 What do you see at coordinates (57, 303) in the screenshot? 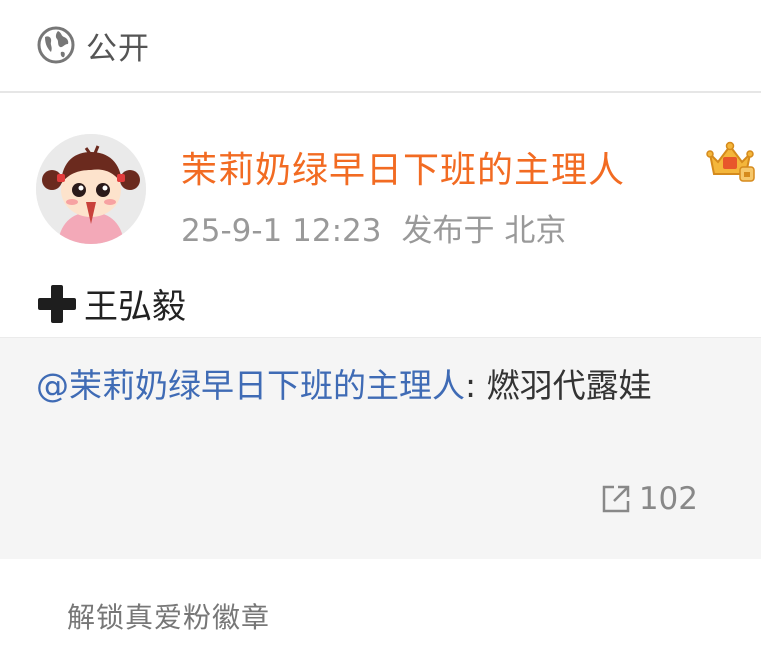
I see `plus-icon` at bounding box center [57, 303].